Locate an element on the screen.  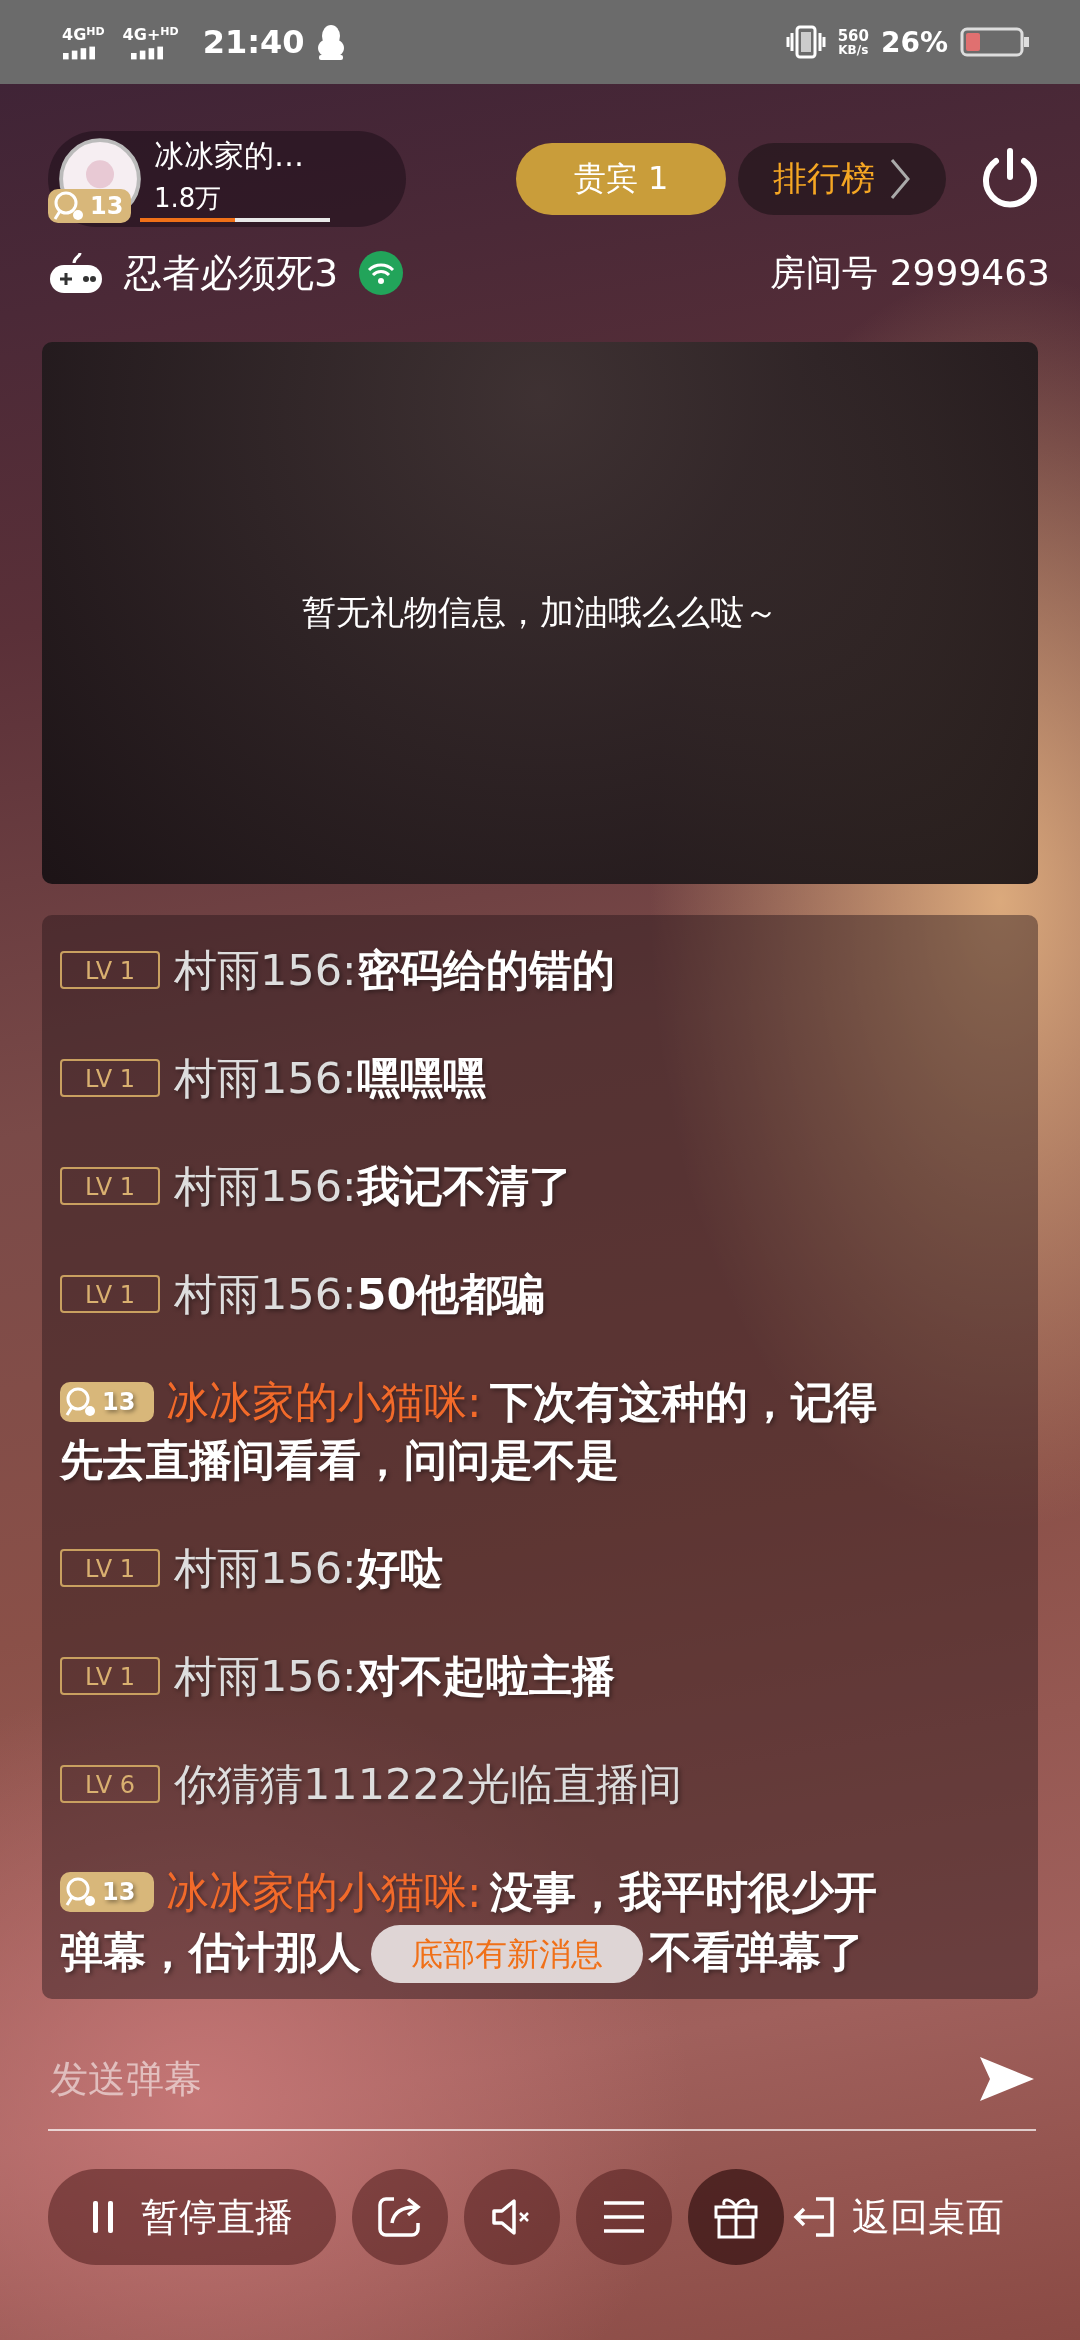
pause-icon is located at coordinates (103, 2217).